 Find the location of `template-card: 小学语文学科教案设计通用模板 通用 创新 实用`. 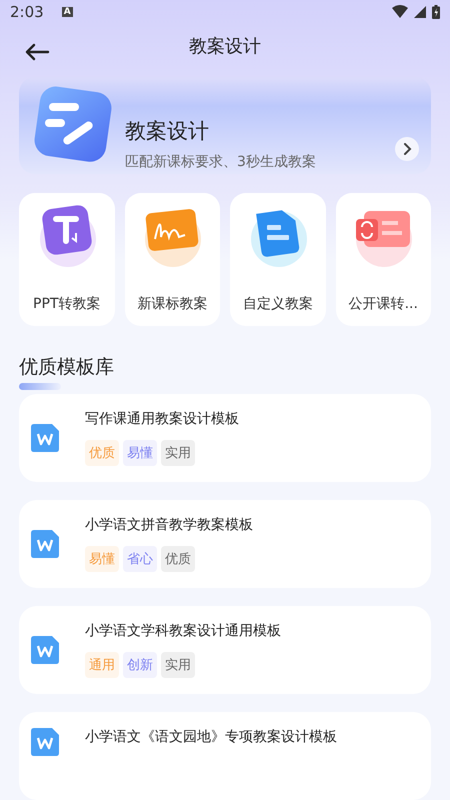

template-card: 小学语文学科教案设计通用模板 通用 创新 实用 is located at coordinates (225, 650).